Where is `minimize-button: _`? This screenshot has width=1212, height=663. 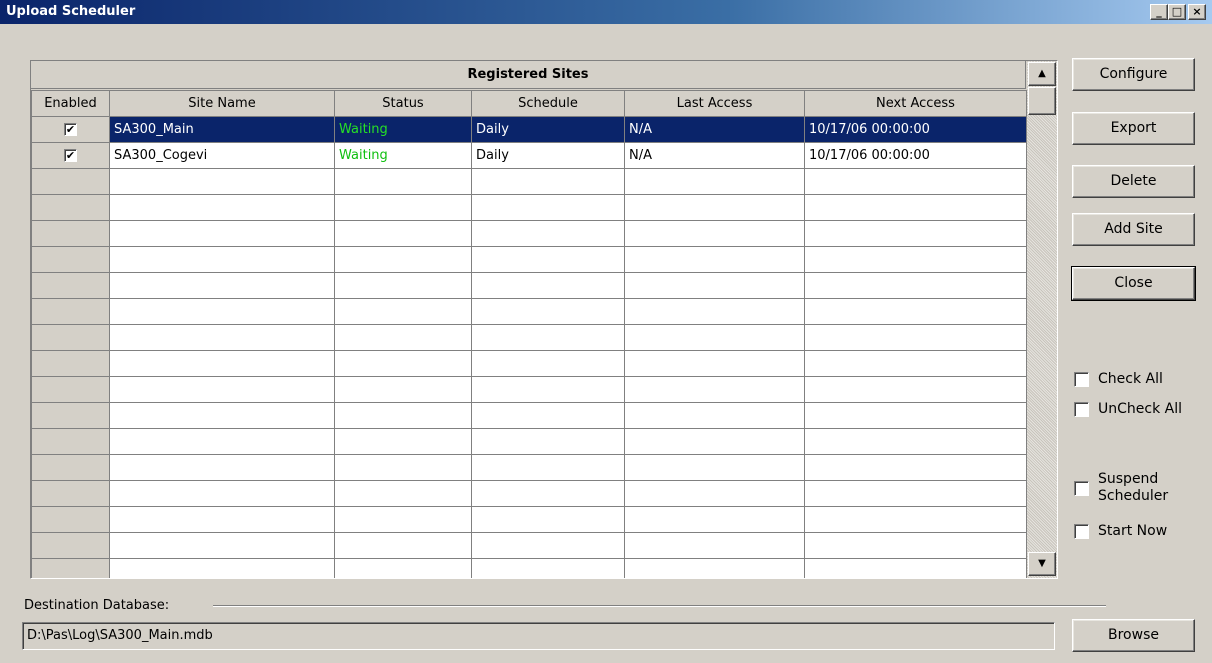
minimize-button: _ is located at coordinates (1159, 12).